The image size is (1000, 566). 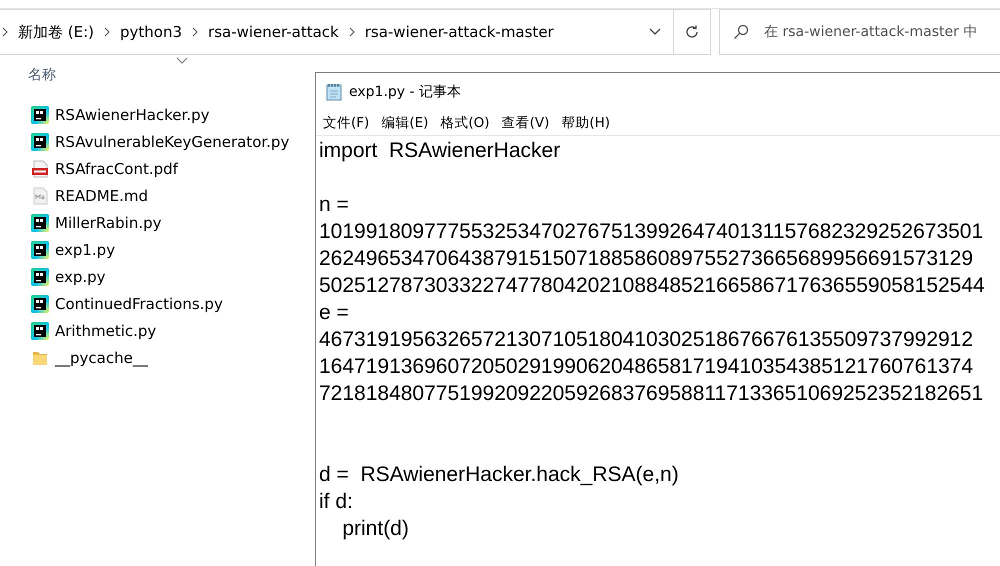 I want to click on code-line: 16471913696072050291990620486581719410354385121760761374, so click(x=646, y=367).